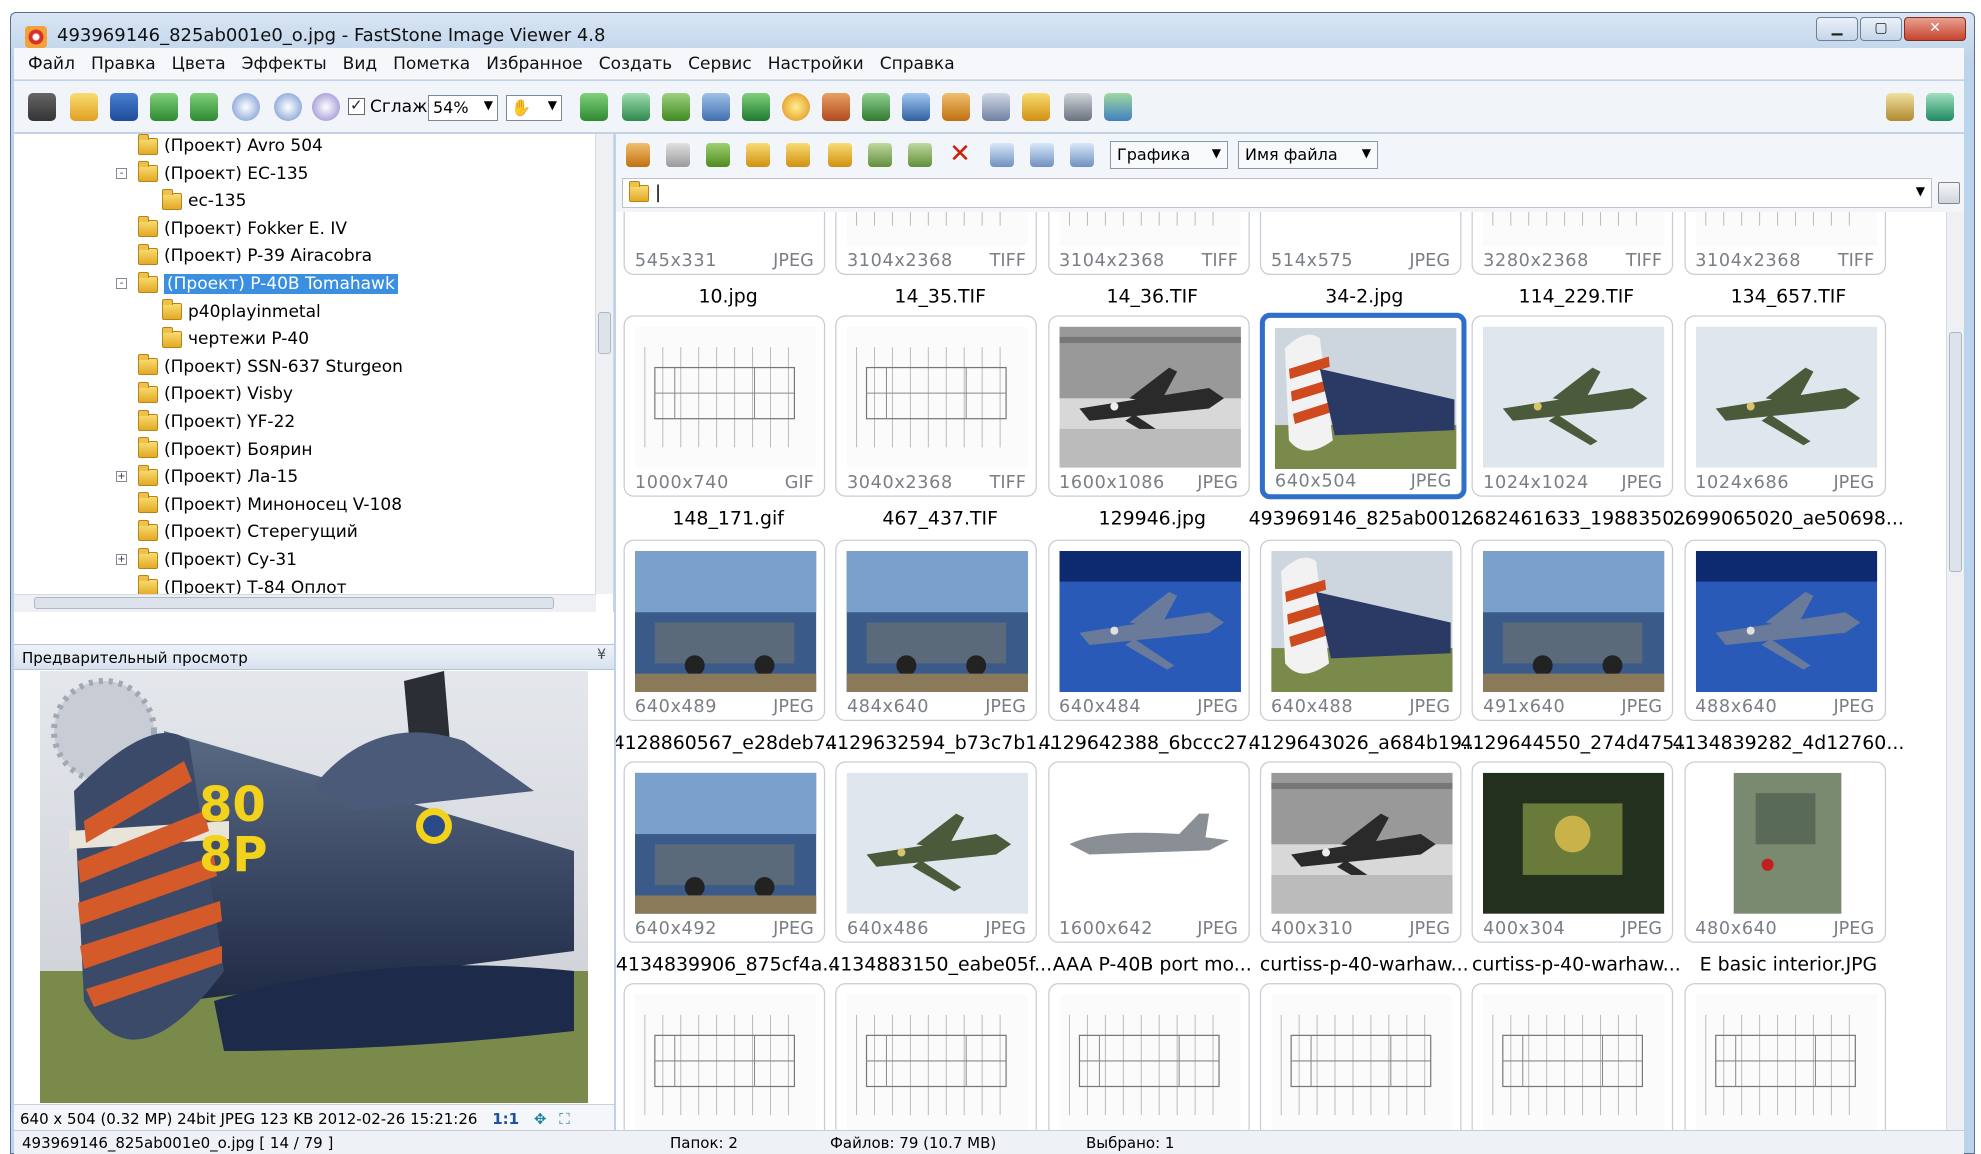 This screenshot has width=1981, height=1154. Describe the element at coordinates (1572, 406) in the screenshot. I see `thumbnail-card: 1024x1024 JPEG` at that location.